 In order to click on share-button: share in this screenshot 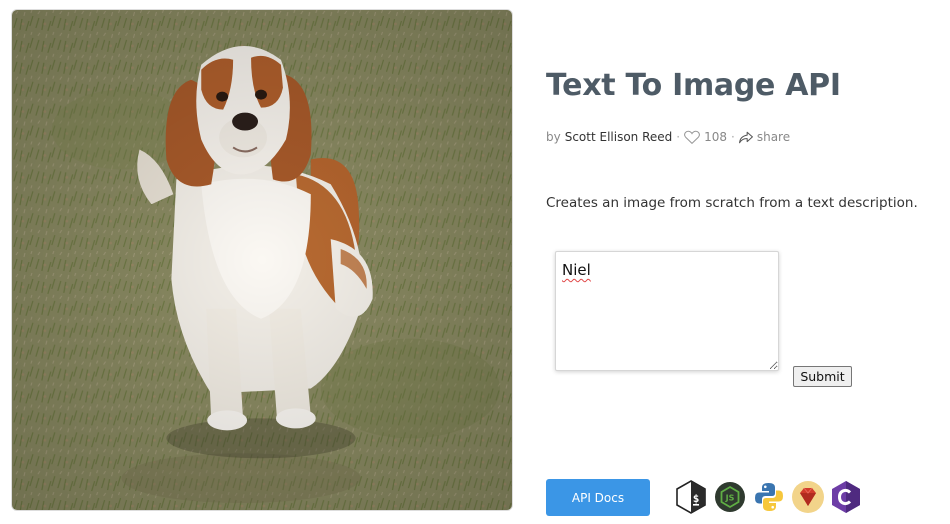, I will do `click(764, 137)`.